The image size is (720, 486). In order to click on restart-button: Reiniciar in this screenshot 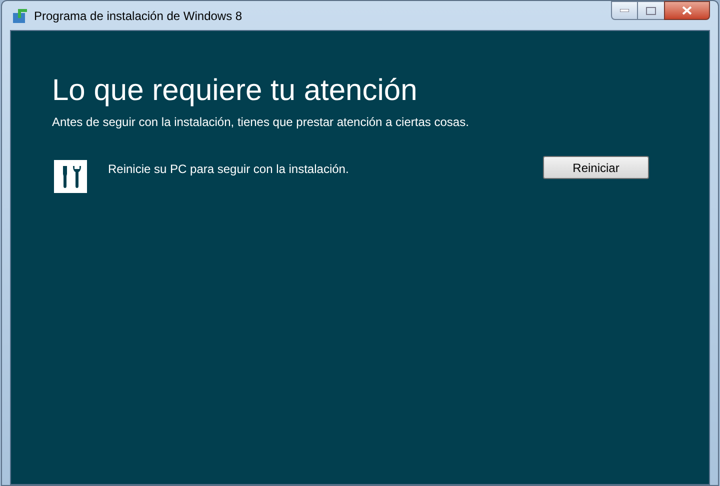, I will do `click(596, 167)`.